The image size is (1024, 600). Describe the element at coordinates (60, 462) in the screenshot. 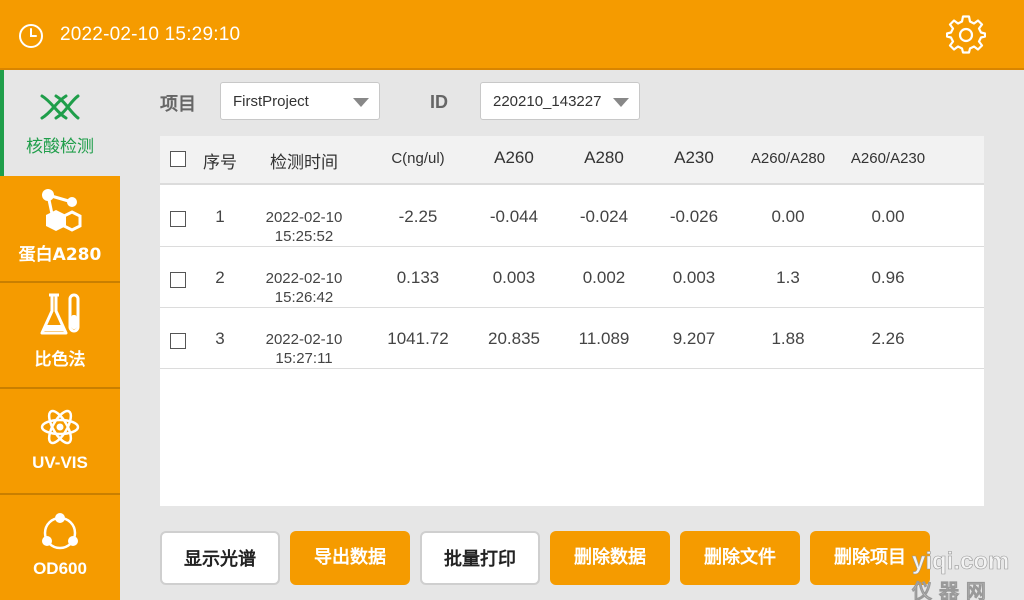

I see `sidebar-item-label: UV-VIS` at that location.